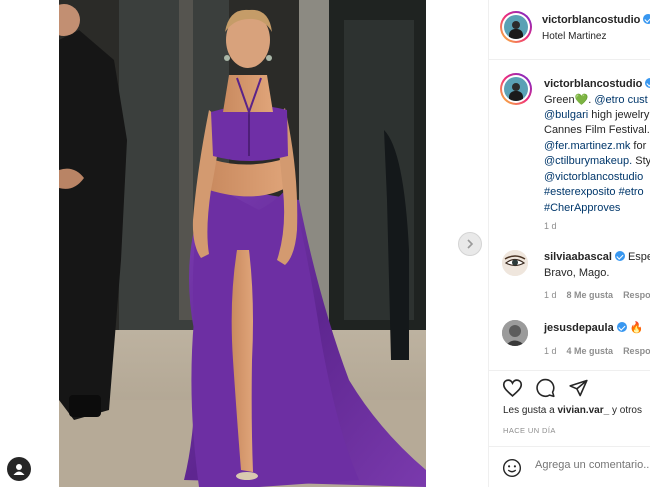  I want to click on comment-text-continued: Bravo, Mago., so click(577, 273).